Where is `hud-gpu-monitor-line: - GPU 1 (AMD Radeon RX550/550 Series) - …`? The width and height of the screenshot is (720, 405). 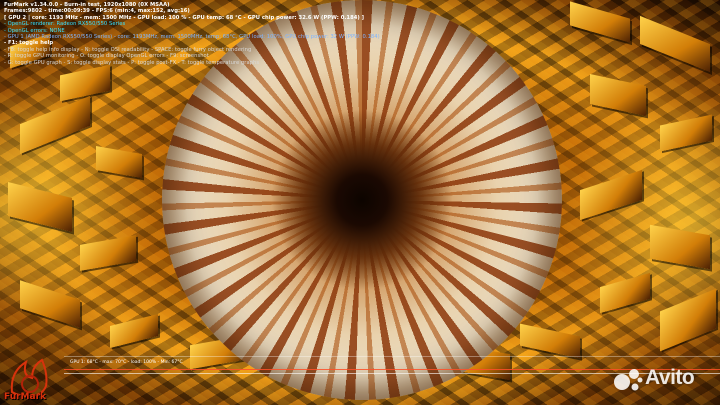 hud-gpu-monitor-line: - GPU 1 (AMD Radeon RX550/550 Series) - … is located at coordinates (192, 37).